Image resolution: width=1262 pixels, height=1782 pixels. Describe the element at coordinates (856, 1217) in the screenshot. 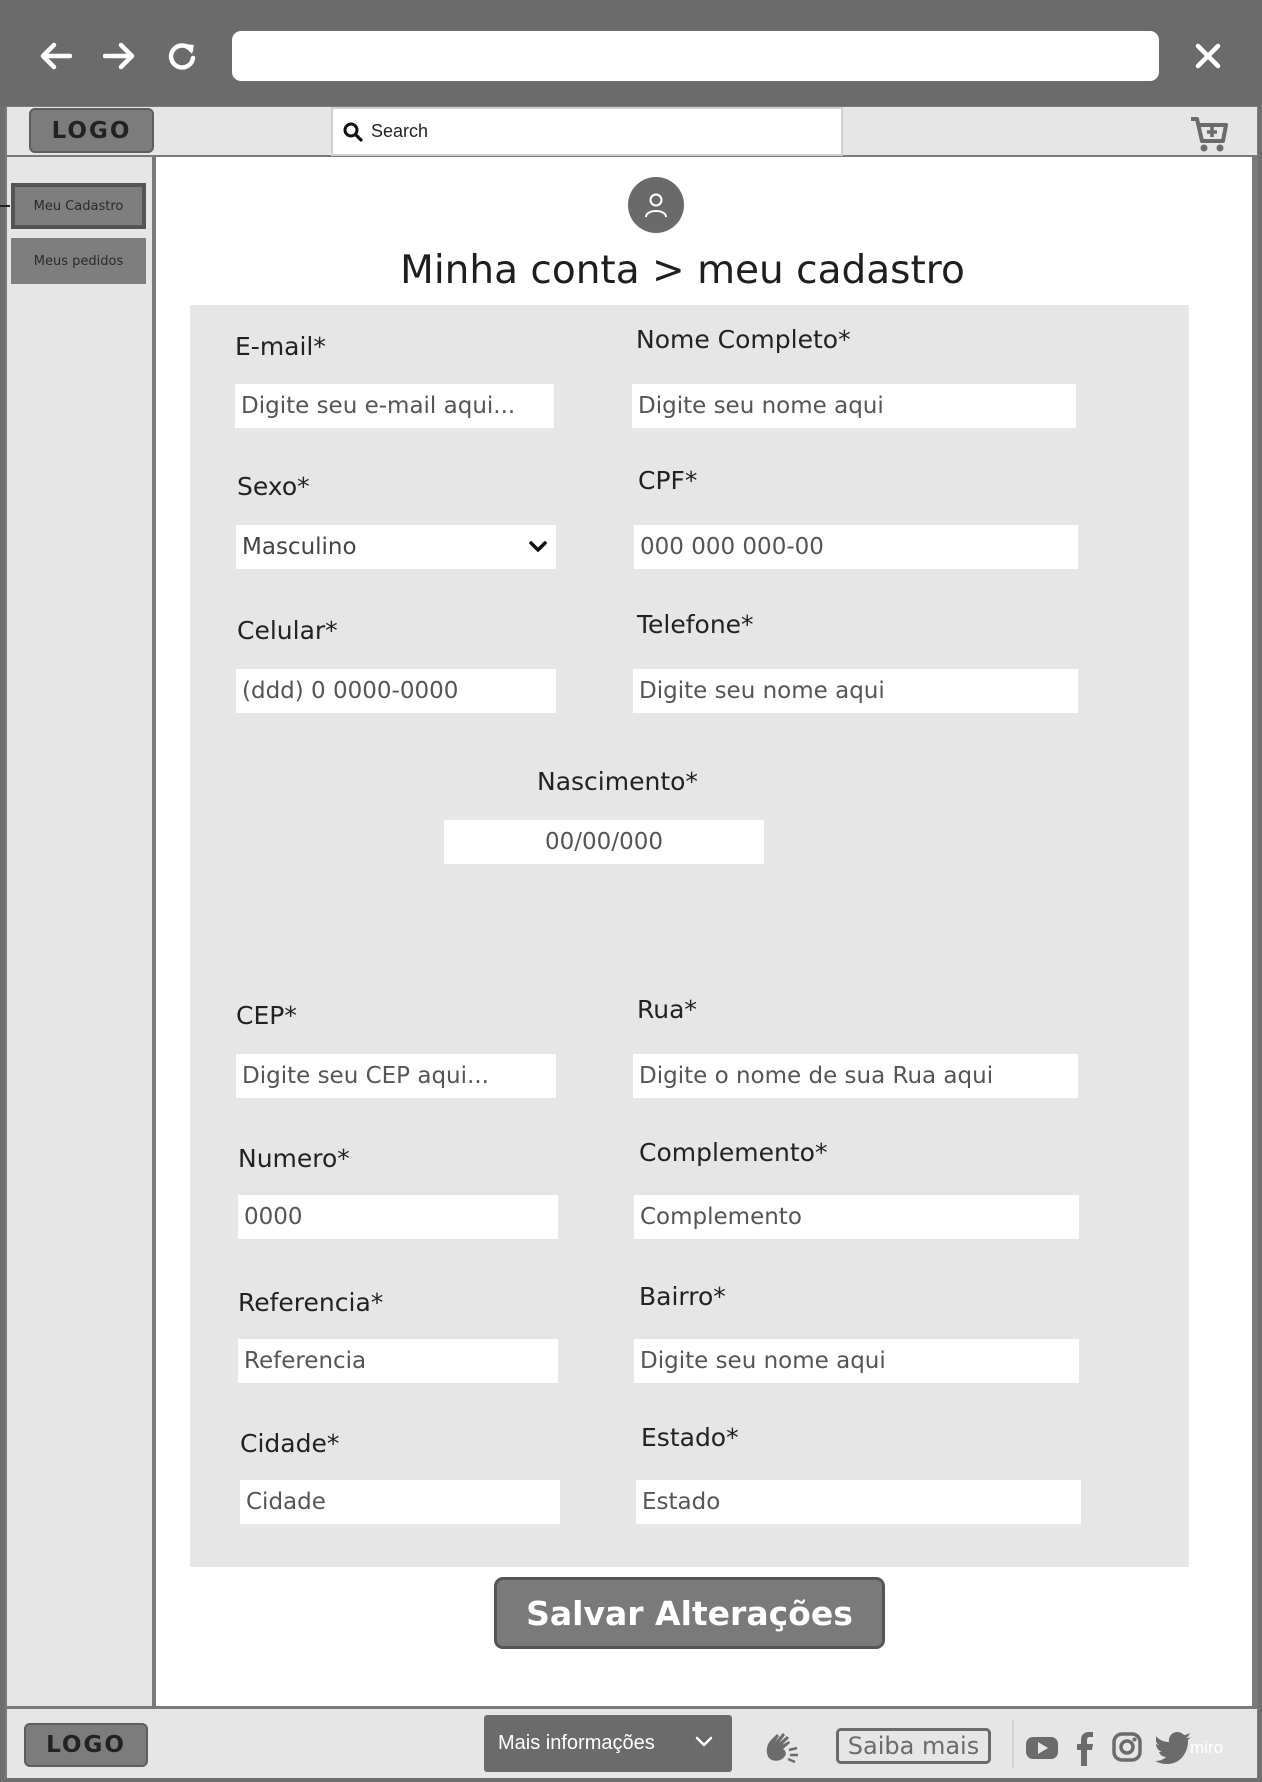

I see `complemento-field: Complemento` at that location.